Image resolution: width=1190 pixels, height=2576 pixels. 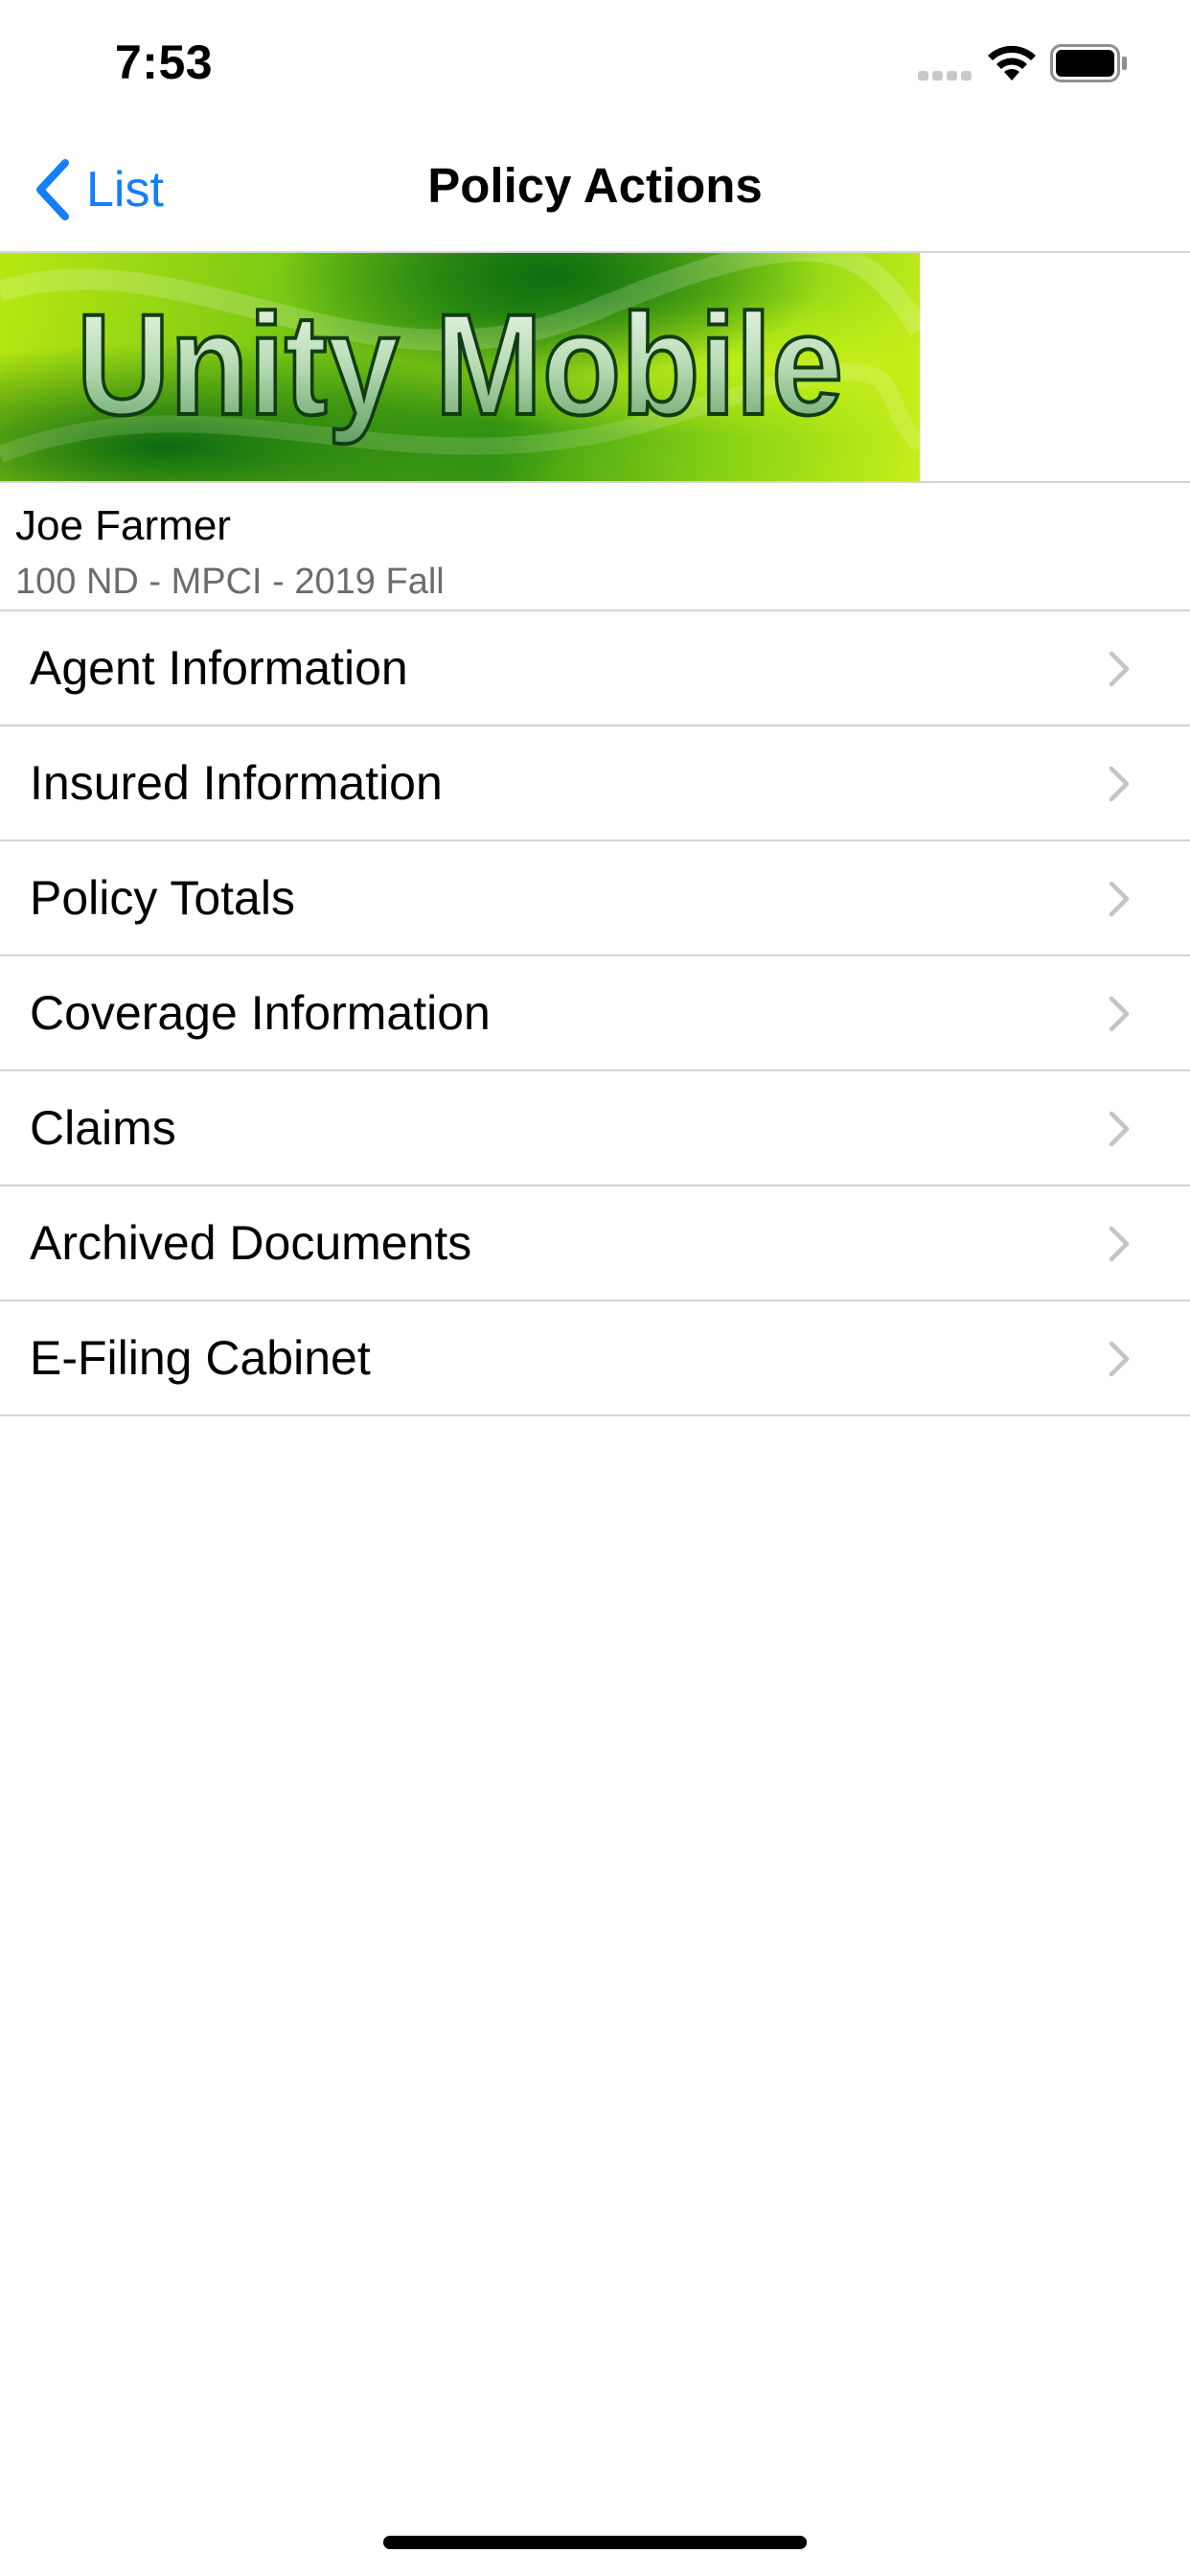 I want to click on menu-item-label: Insured Information, so click(x=237, y=783).